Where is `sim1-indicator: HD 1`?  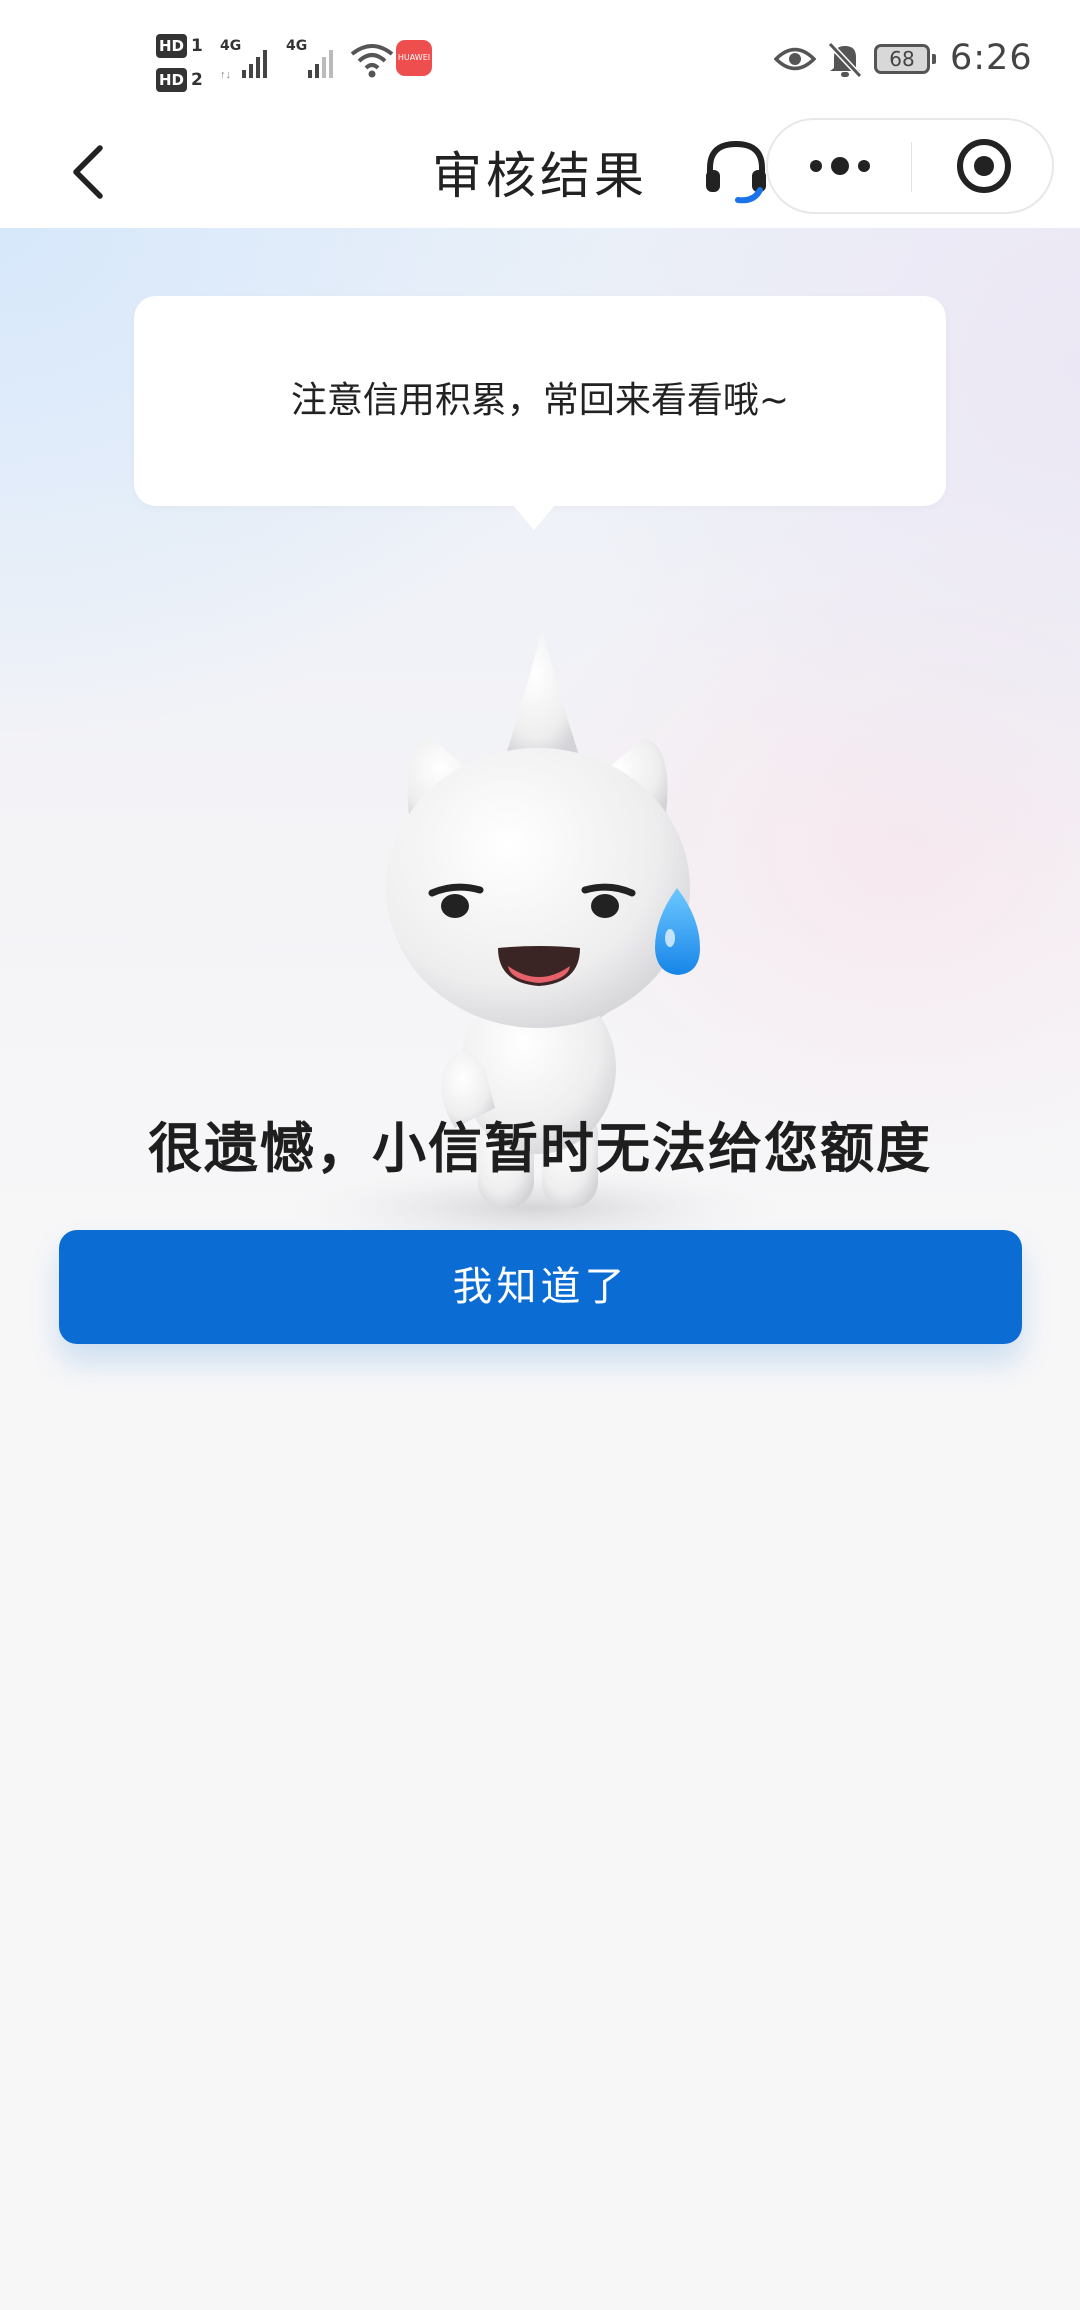 sim1-indicator: HD 1 is located at coordinates (183, 46).